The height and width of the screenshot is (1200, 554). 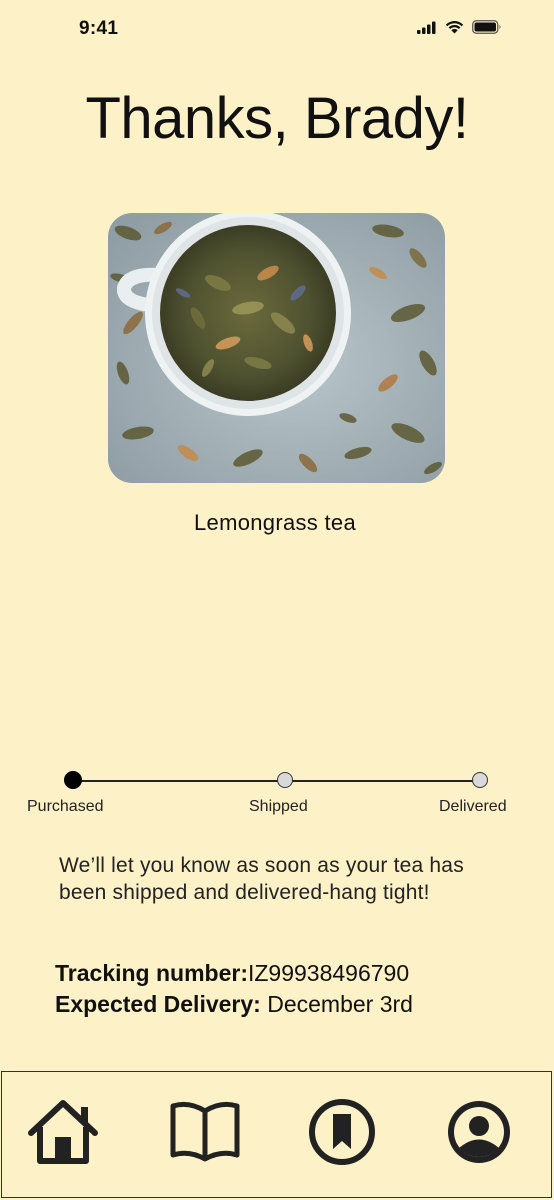 I want to click on delivery-date: December 3rd, so click(x=336, y=1004).